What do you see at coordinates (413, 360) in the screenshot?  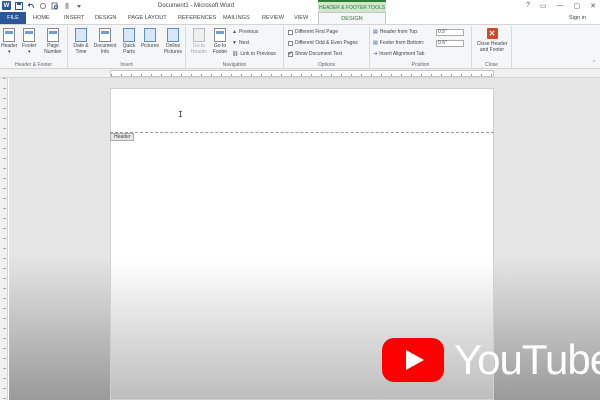 I see `youtube-play-icon` at bounding box center [413, 360].